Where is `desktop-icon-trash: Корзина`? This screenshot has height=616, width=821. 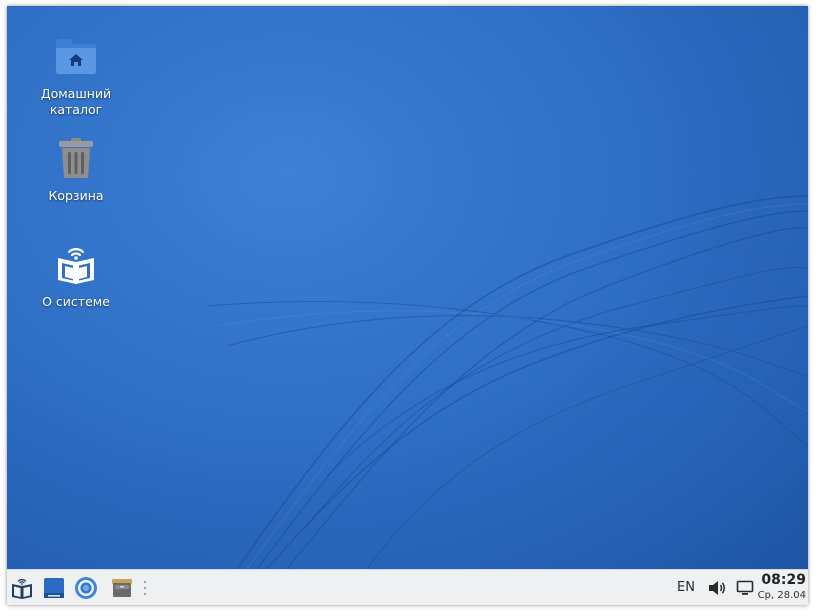 desktop-icon-trash: Корзина is located at coordinates (76, 169).